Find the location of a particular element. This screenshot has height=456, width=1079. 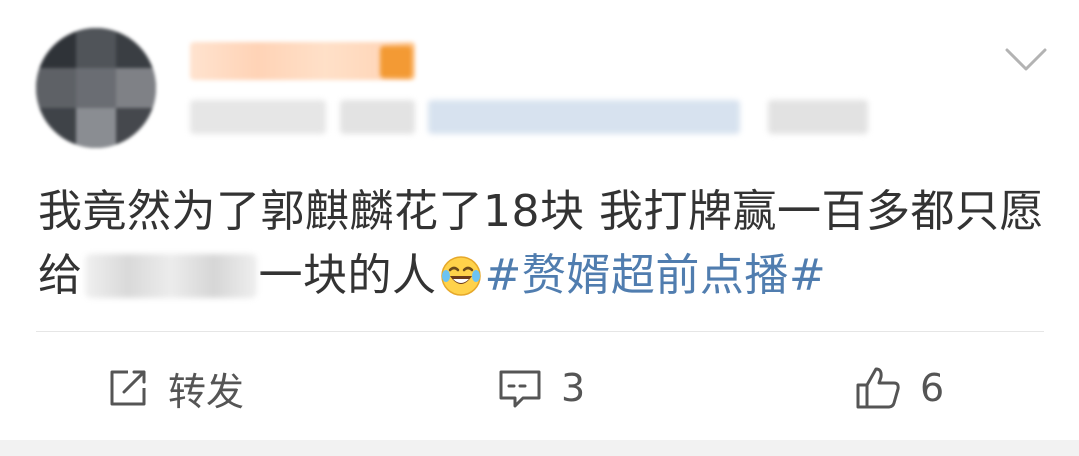

chevron-down-icon is located at coordinates (1026, 60).